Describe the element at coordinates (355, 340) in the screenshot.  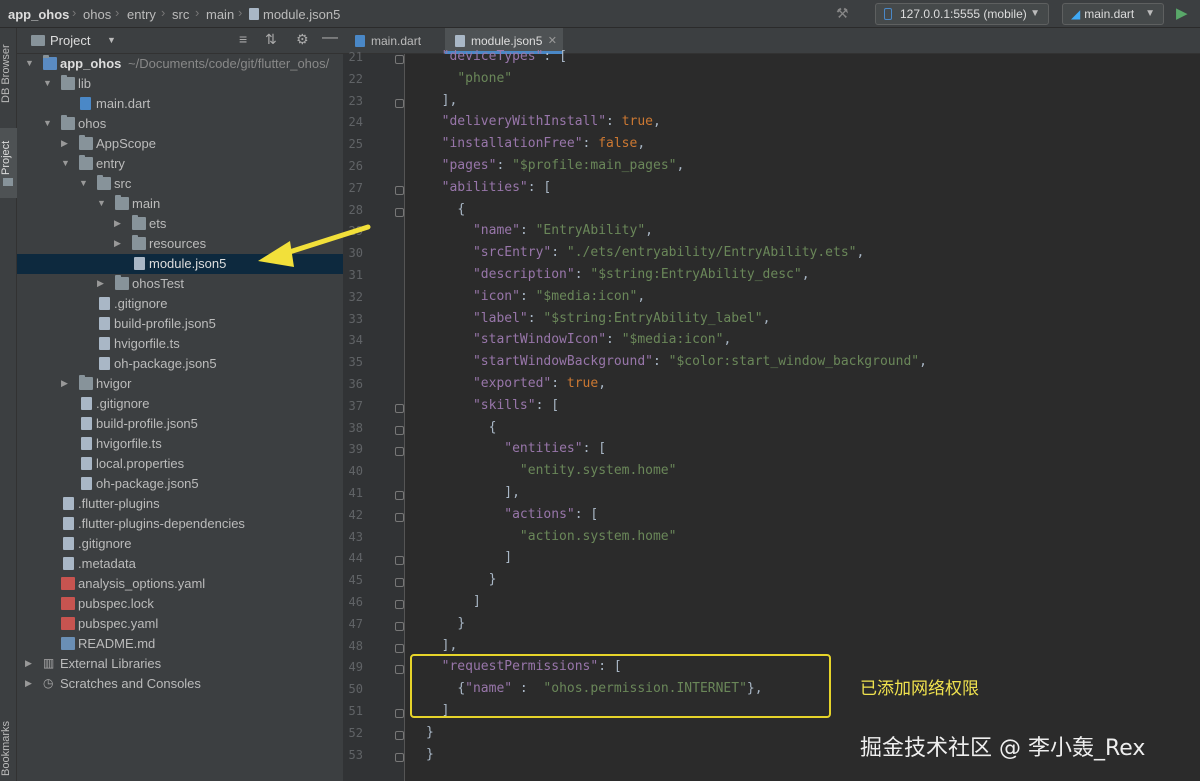
I see `line-number: 34` at that location.